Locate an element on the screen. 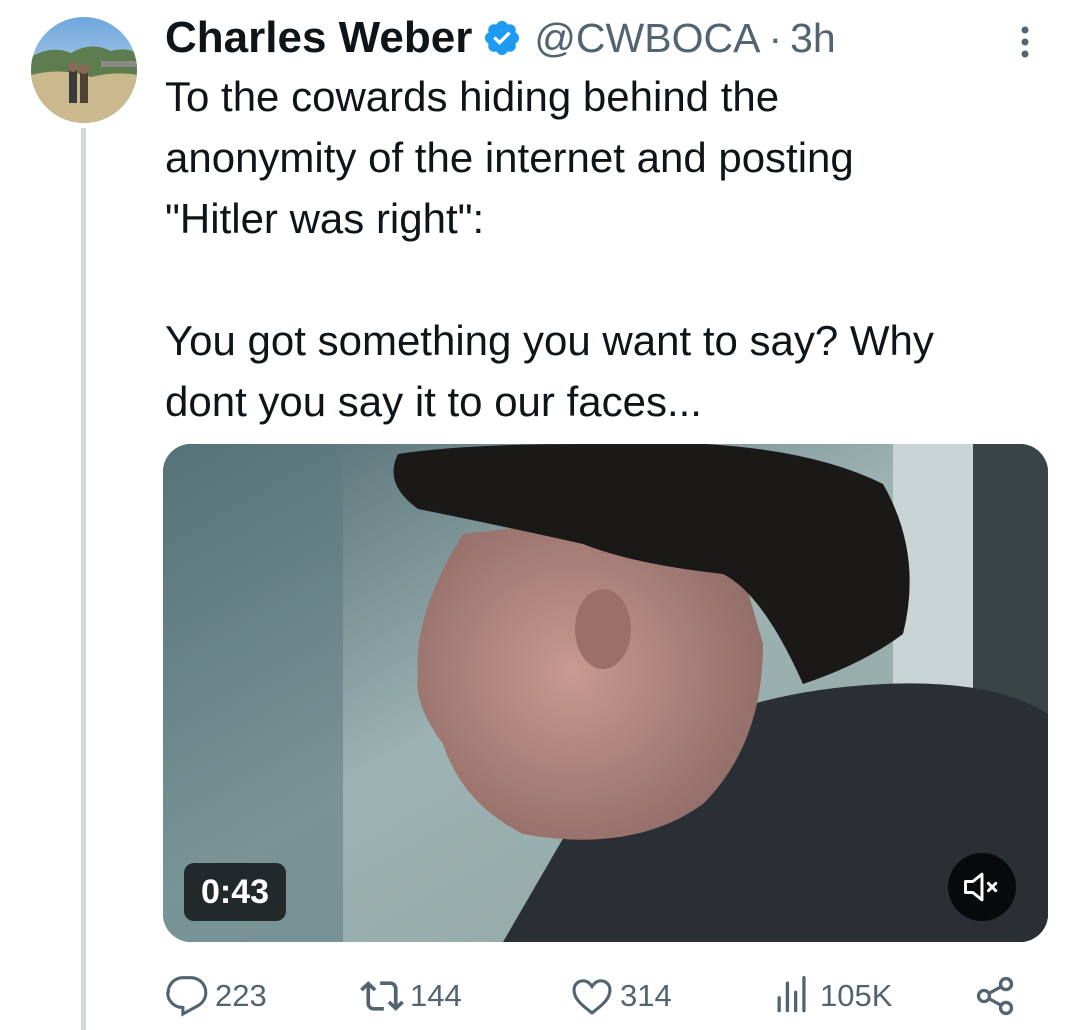 The height and width of the screenshot is (1030, 1080). reply-count: 223 is located at coordinates (241, 995).